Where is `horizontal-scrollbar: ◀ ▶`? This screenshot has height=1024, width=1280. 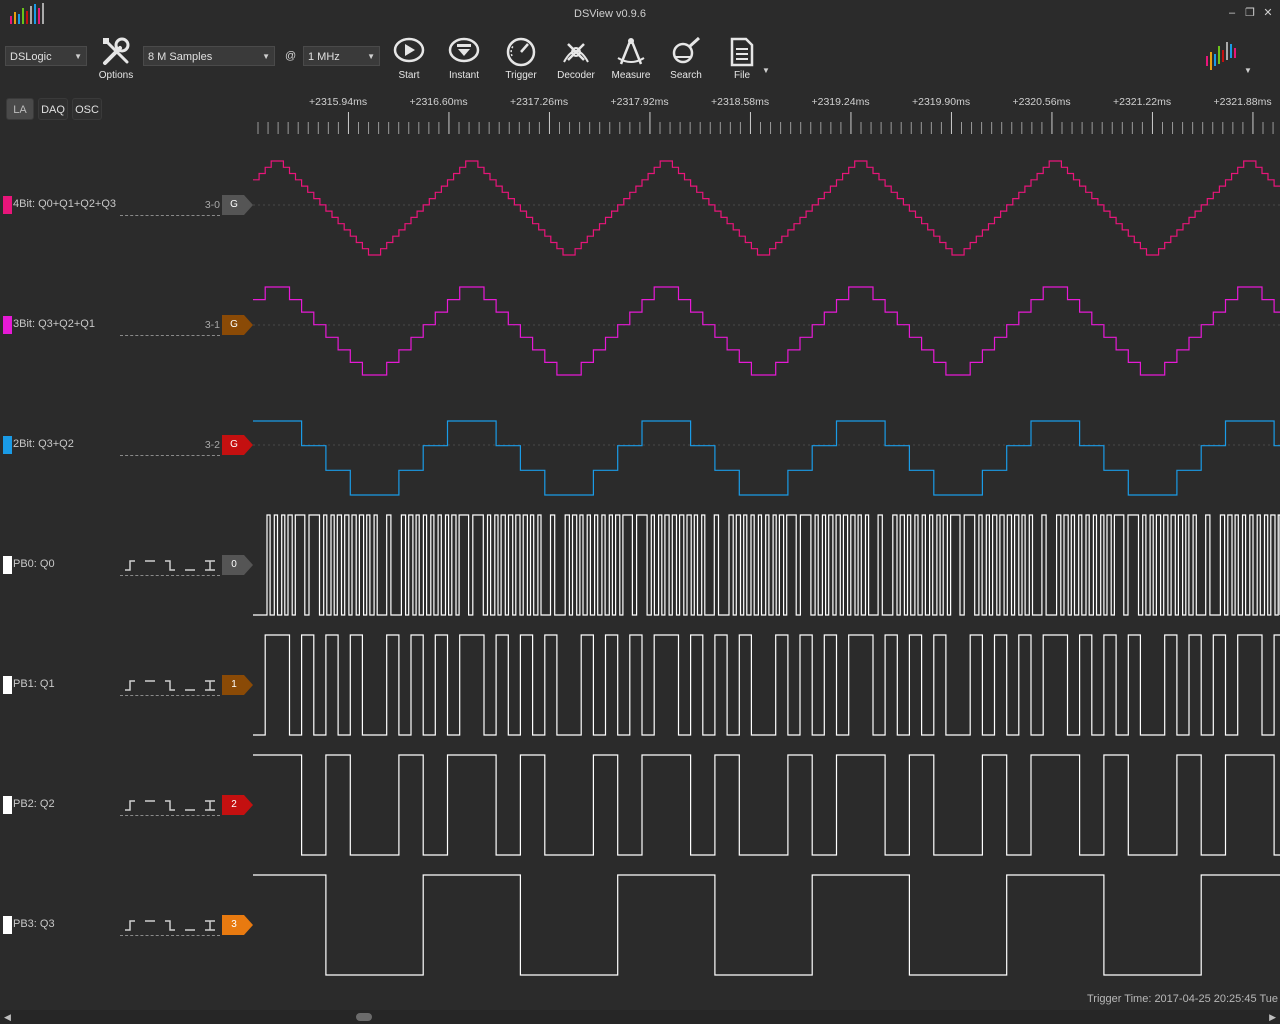
horizontal-scrollbar: ◀ ▶ is located at coordinates (640, 1017).